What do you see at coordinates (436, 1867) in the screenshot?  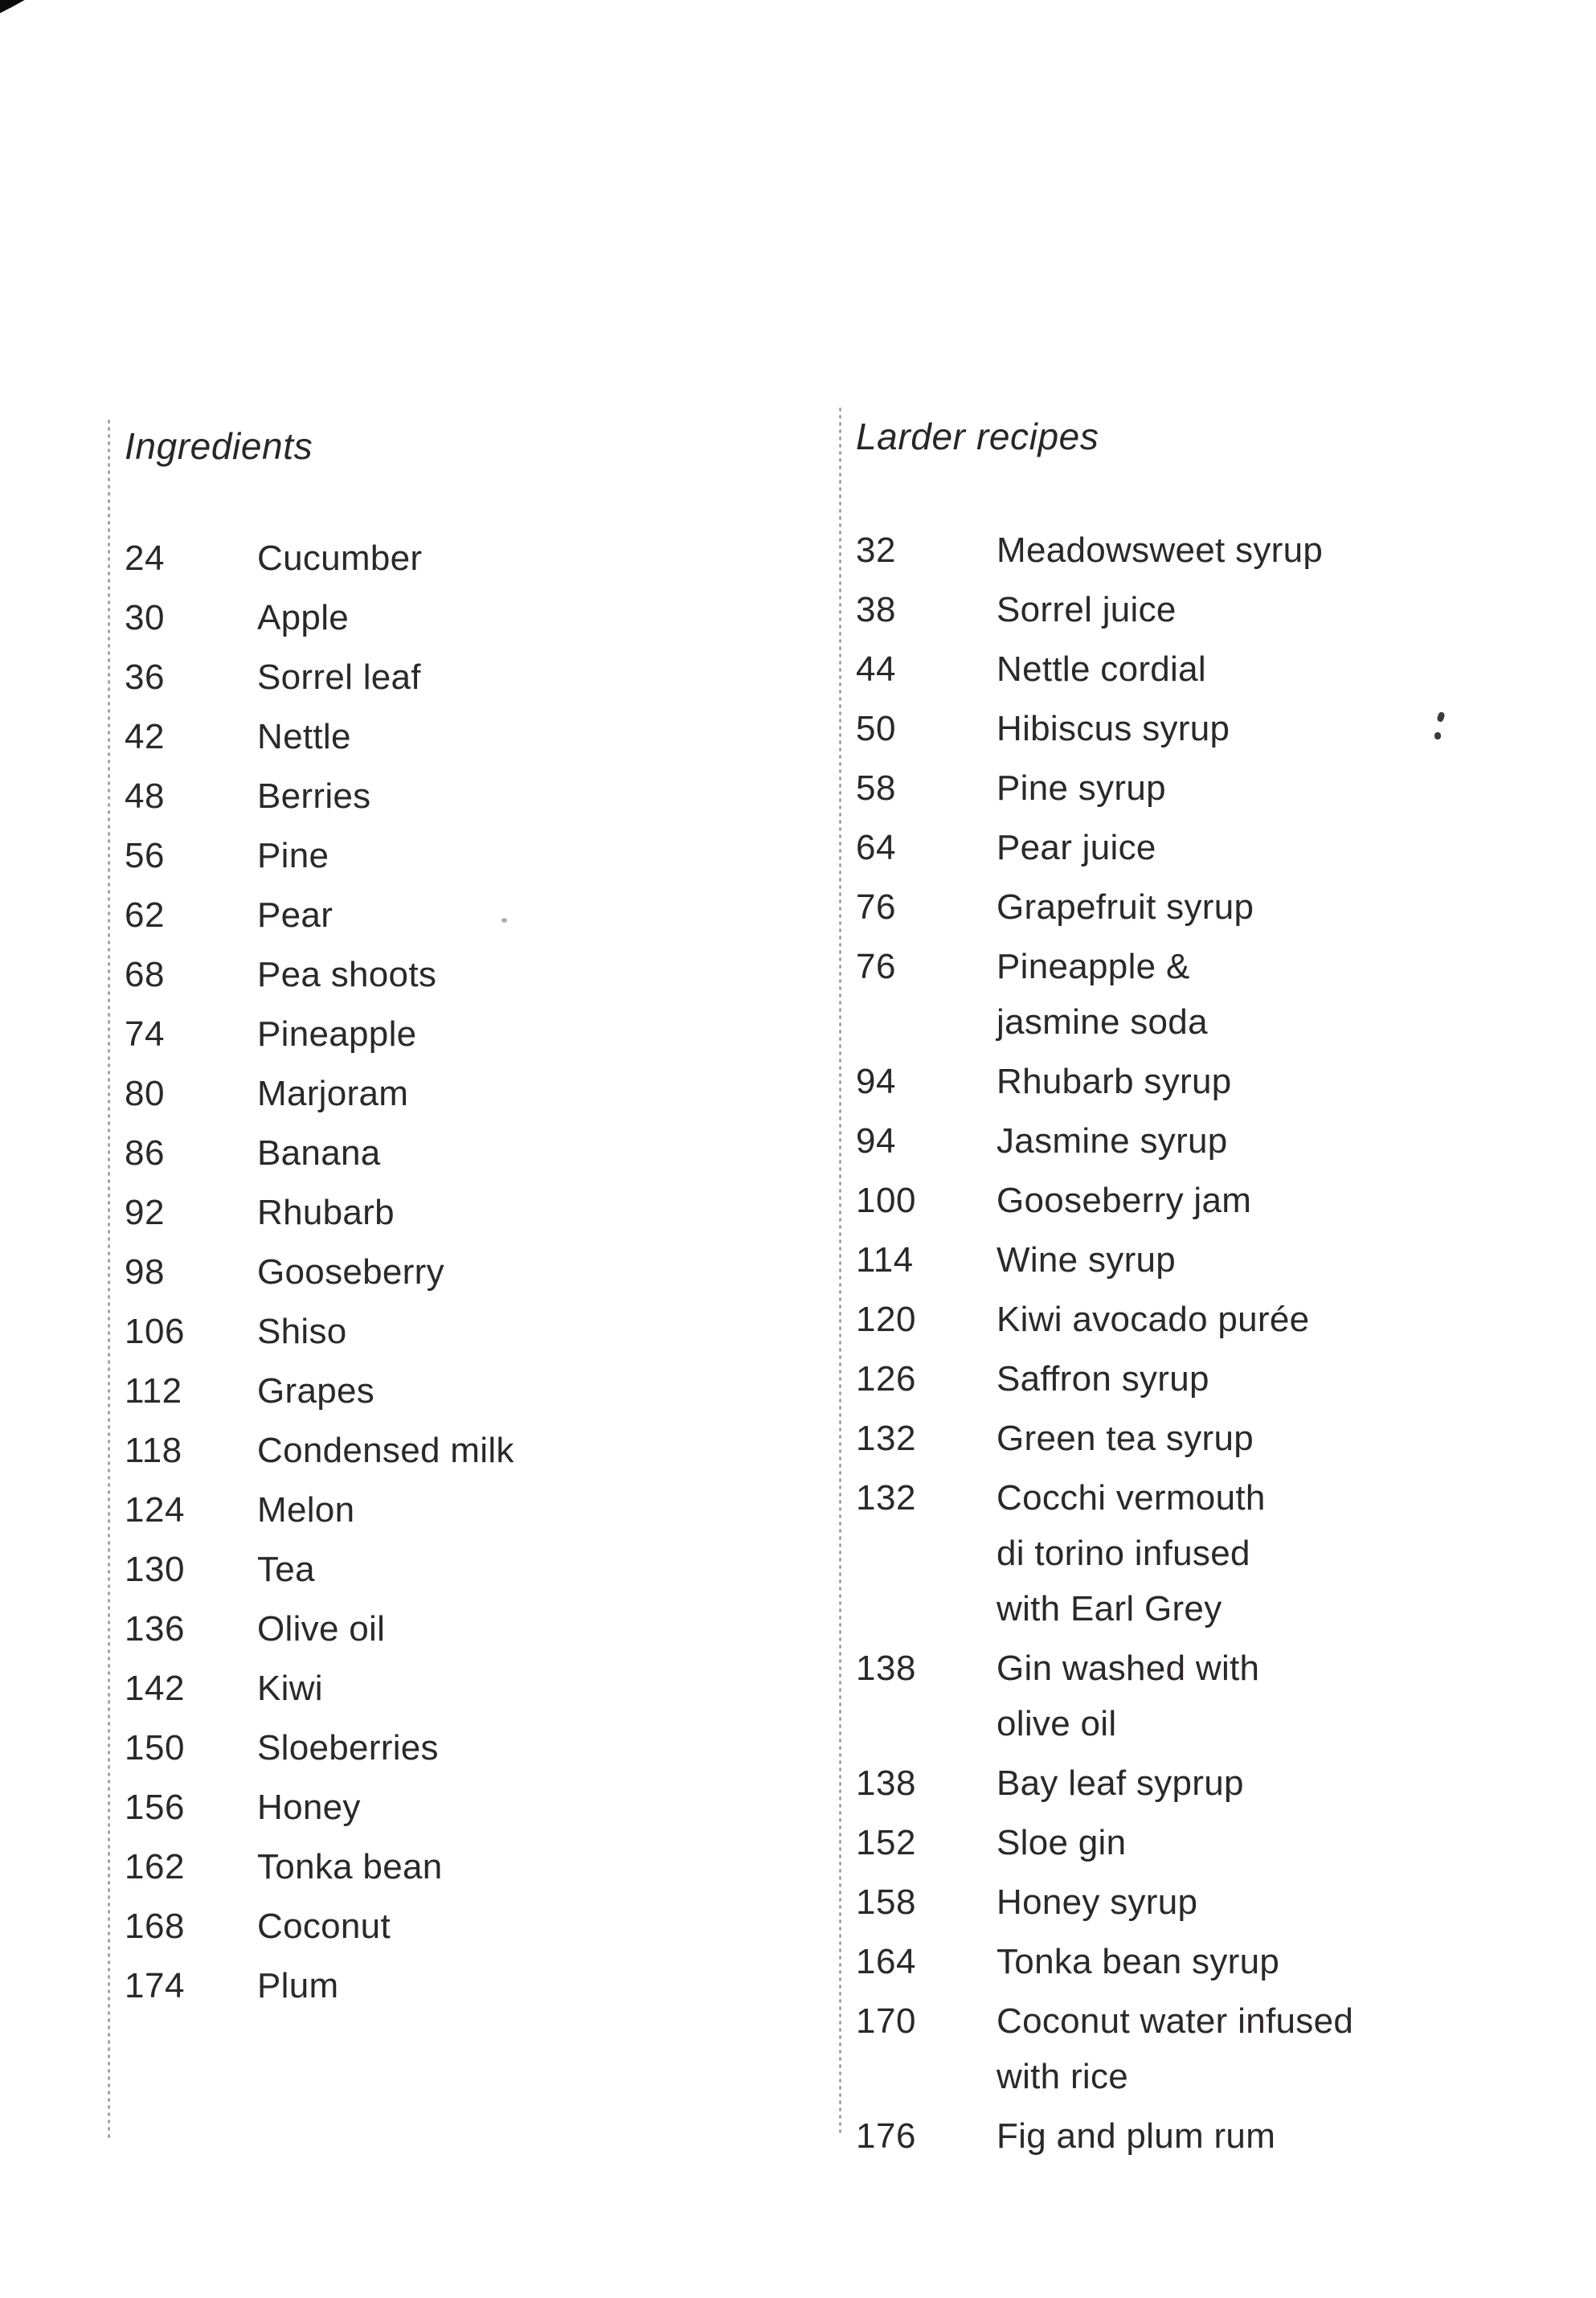 I see `contents-entry: 162 Tonka bean` at bounding box center [436, 1867].